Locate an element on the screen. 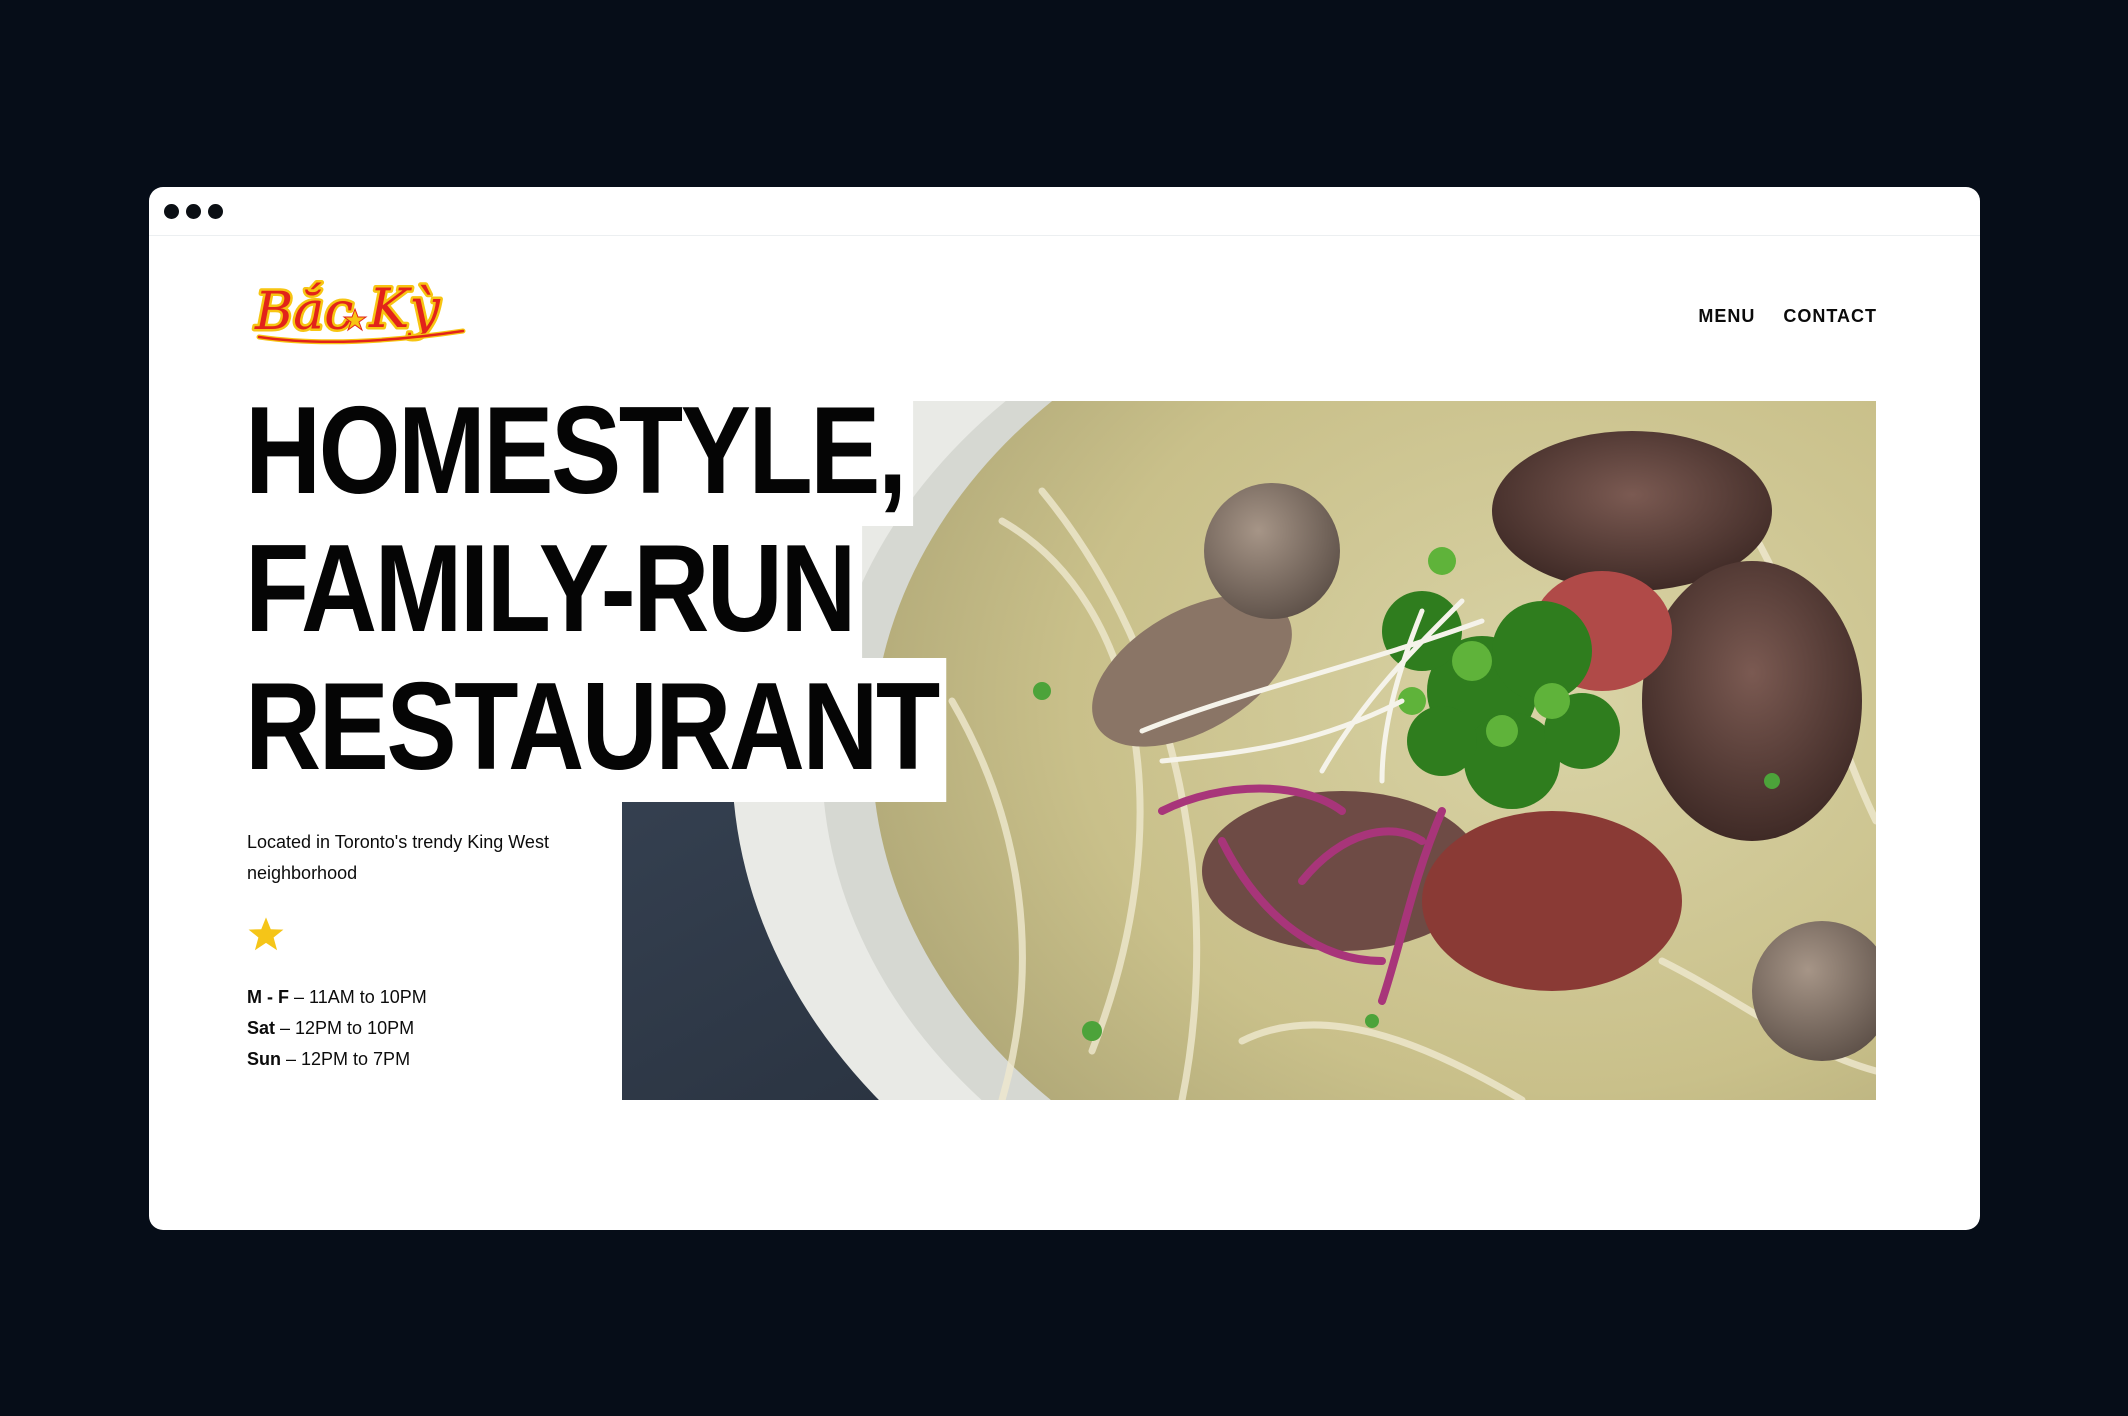 Image resolution: width=2128 pixels, height=1416 pixels. hours-row: M - F – 11AM to 10PM is located at coordinates (337, 997).